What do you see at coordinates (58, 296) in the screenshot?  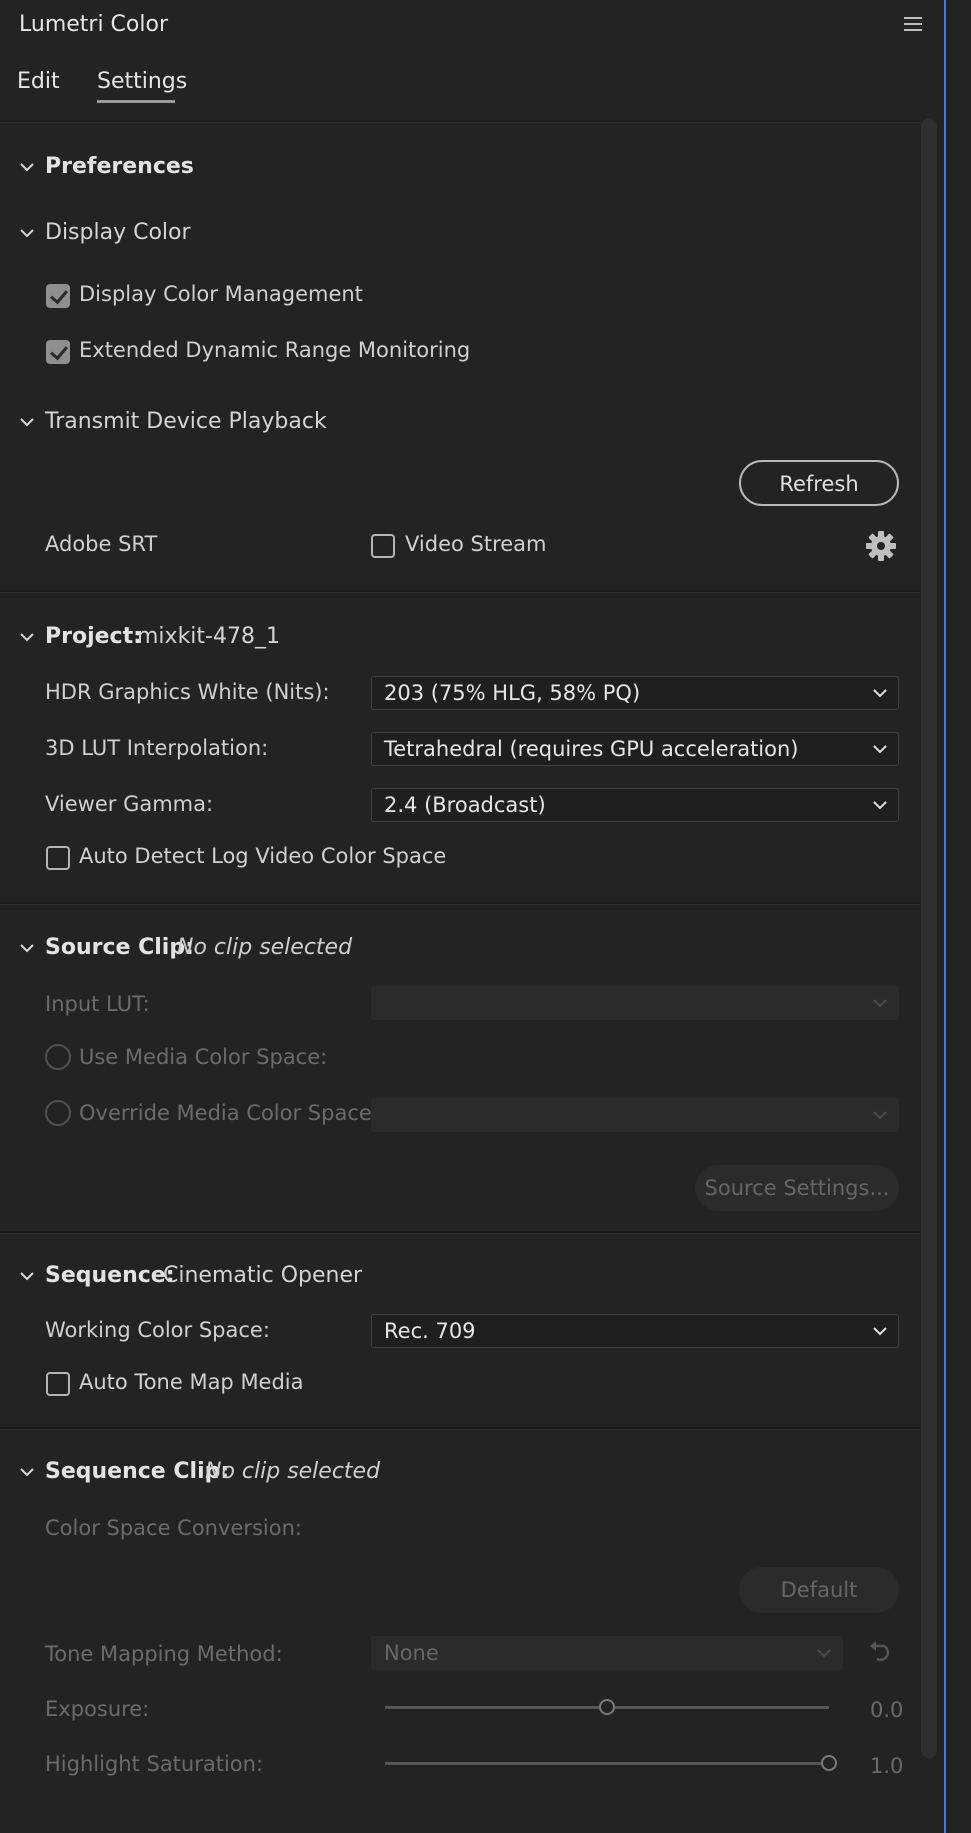 I see `display-color-management-checkbox` at bounding box center [58, 296].